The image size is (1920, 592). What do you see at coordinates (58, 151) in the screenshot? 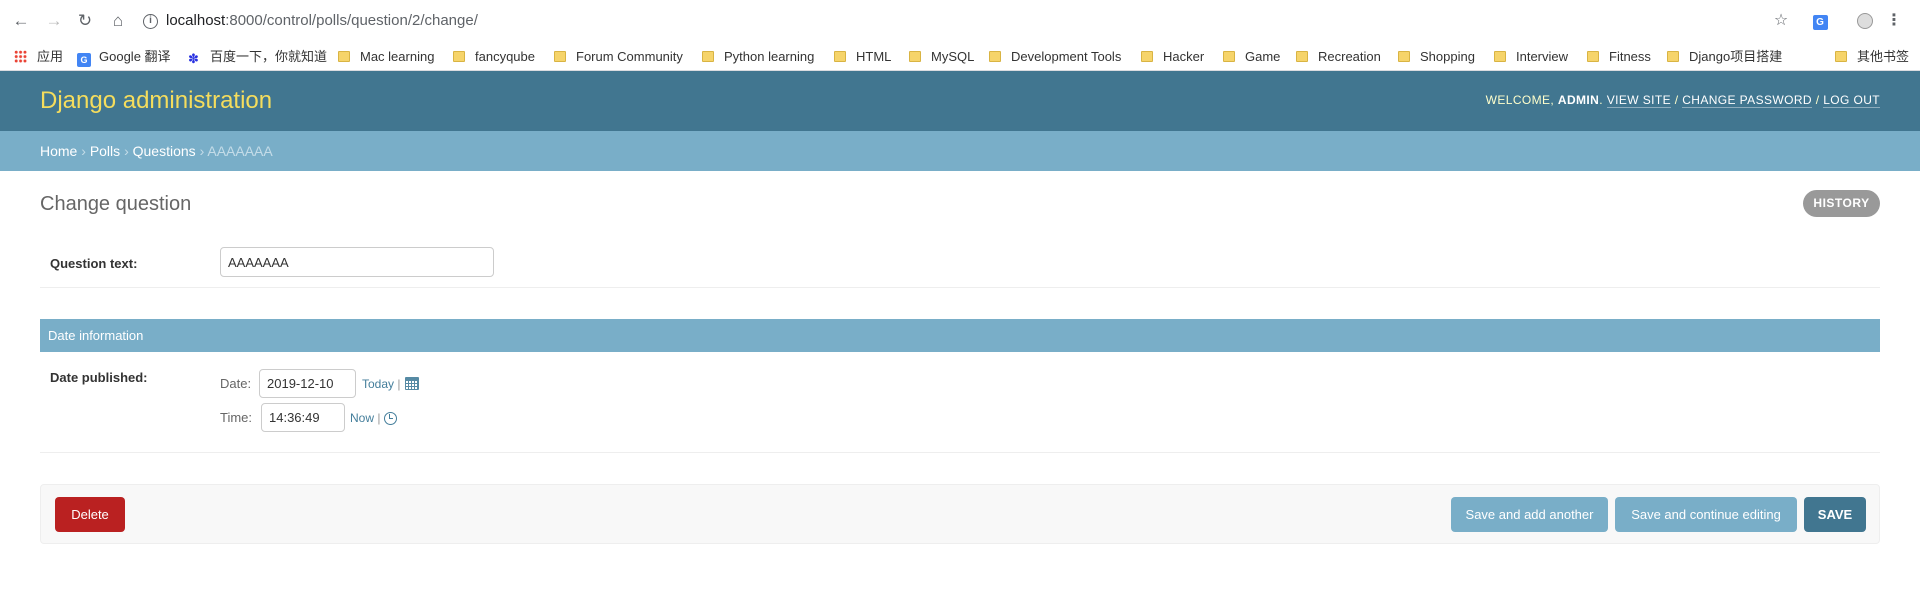
I see `breadcrumb-home: Home` at bounding box center [58, 151].